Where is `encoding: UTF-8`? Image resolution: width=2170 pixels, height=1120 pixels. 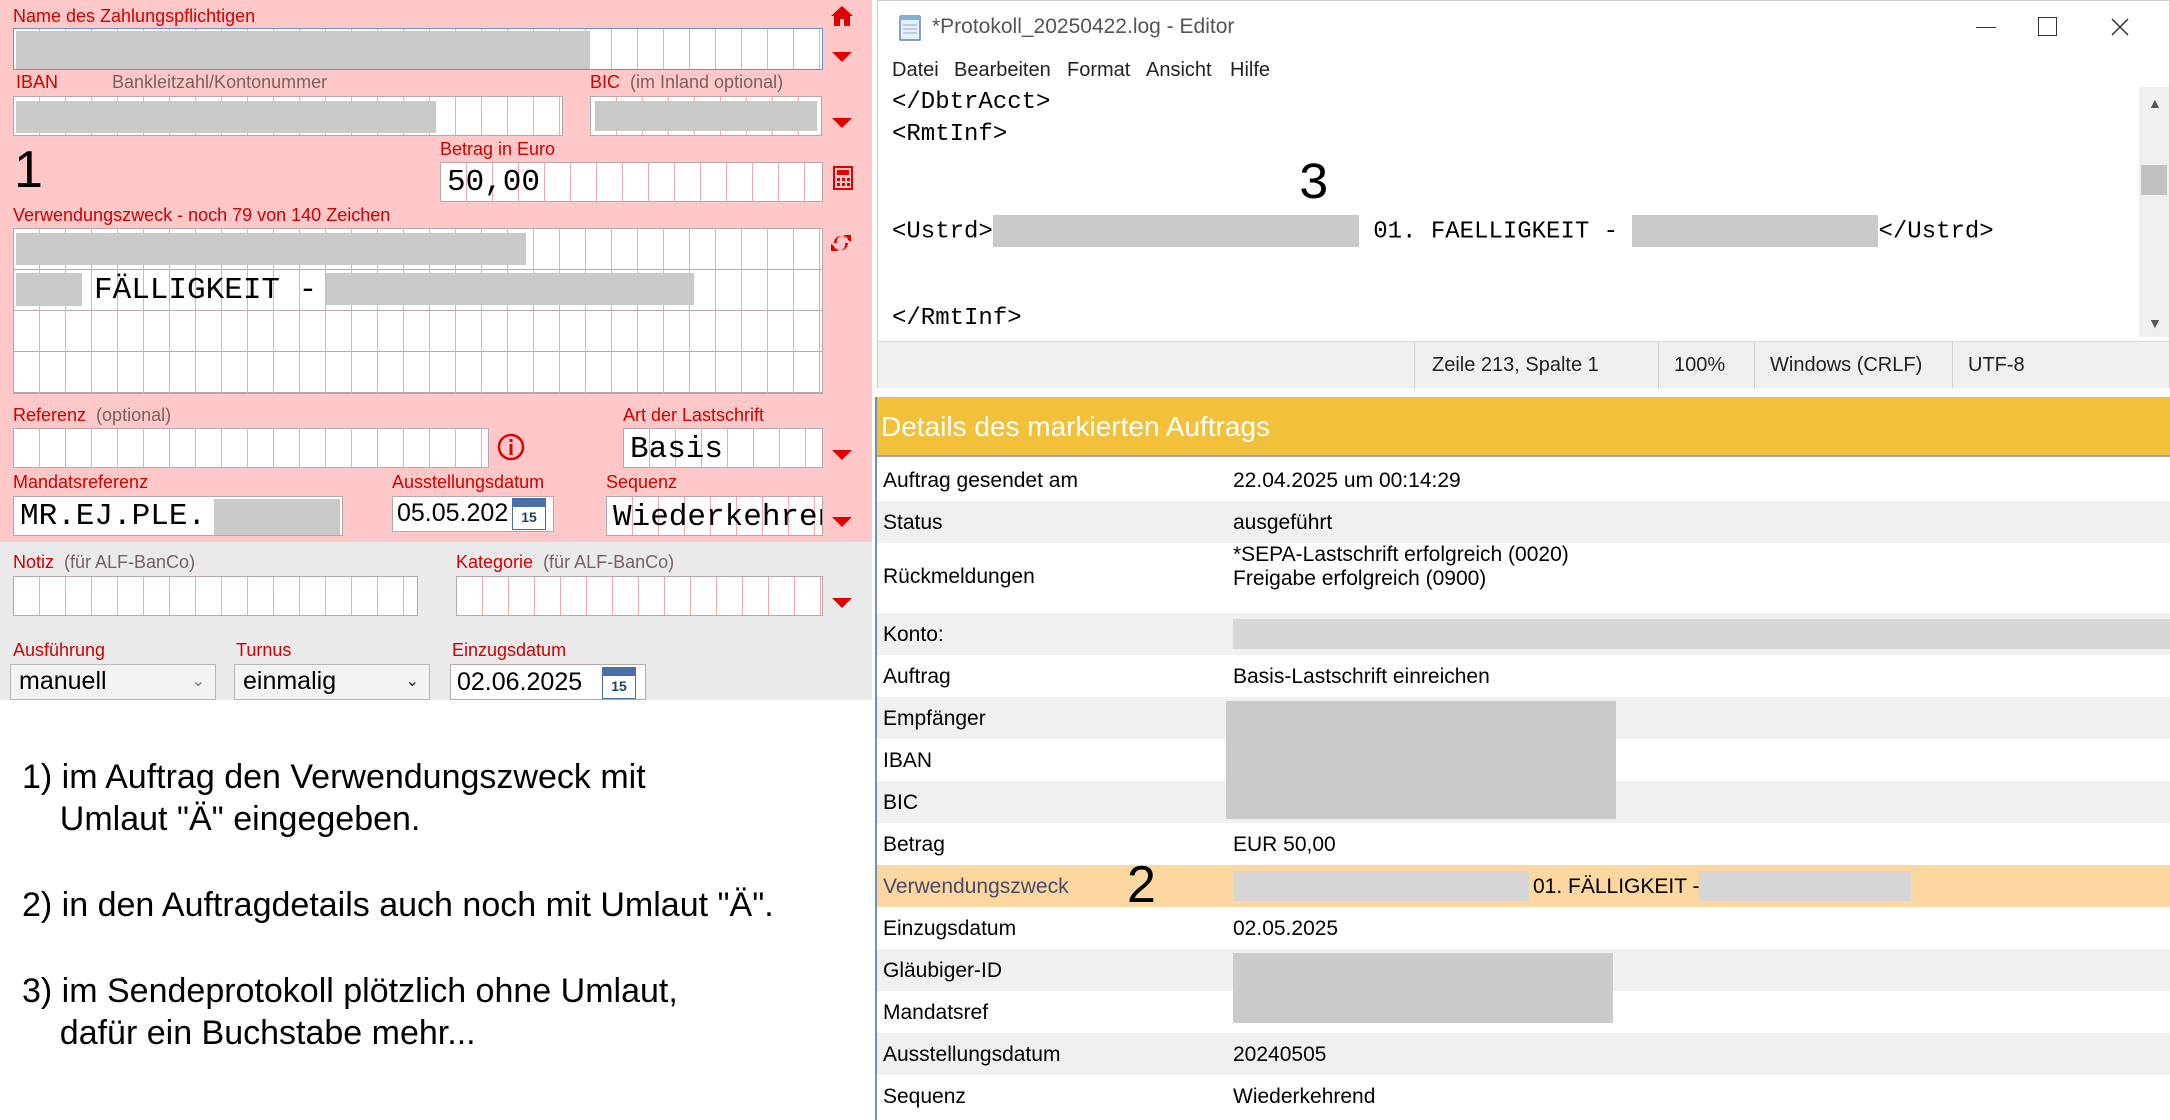 encoding: UTF-8 is located at coordinates (1996, 365).